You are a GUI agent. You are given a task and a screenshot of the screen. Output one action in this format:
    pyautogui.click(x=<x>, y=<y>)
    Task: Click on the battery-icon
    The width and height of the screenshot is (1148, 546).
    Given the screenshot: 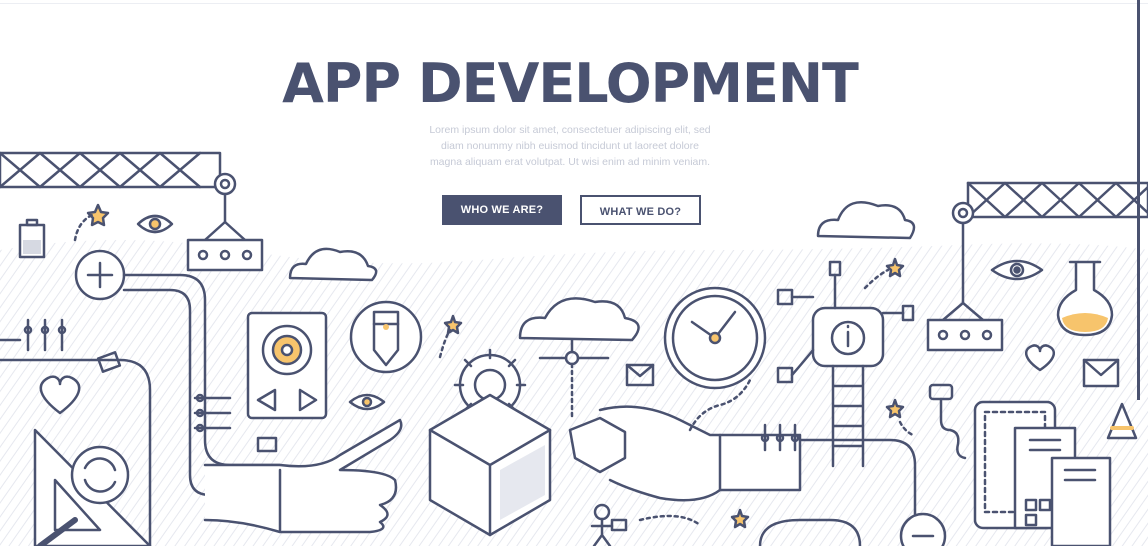 What is the action you would take?
    pyautogui.click(x=32, y=238)
    